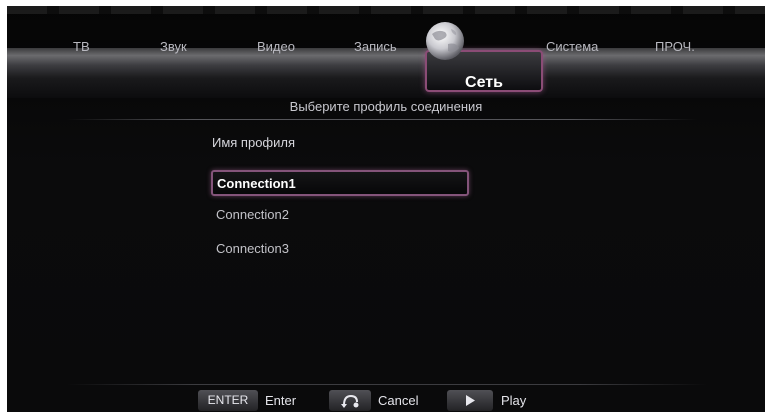  I want to click on tab-tv: ТВ, so click(81, 47).